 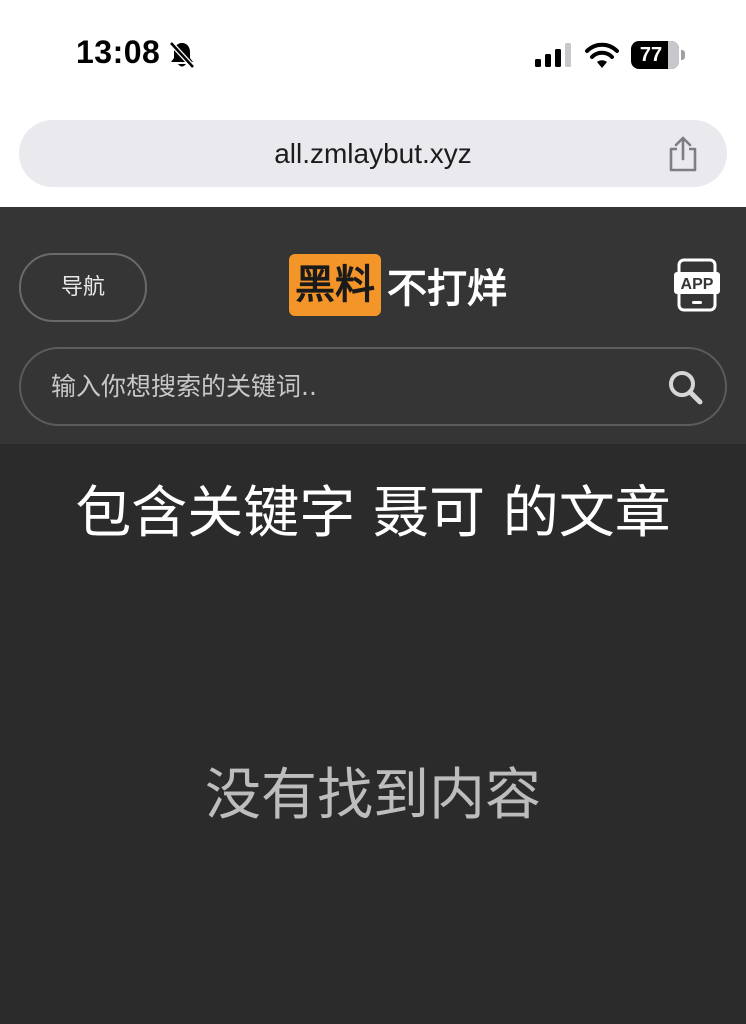 What do you see at coordinates (683, 55) in the screenshot?
I see `battery-cap` at bounding box center [683, 55].